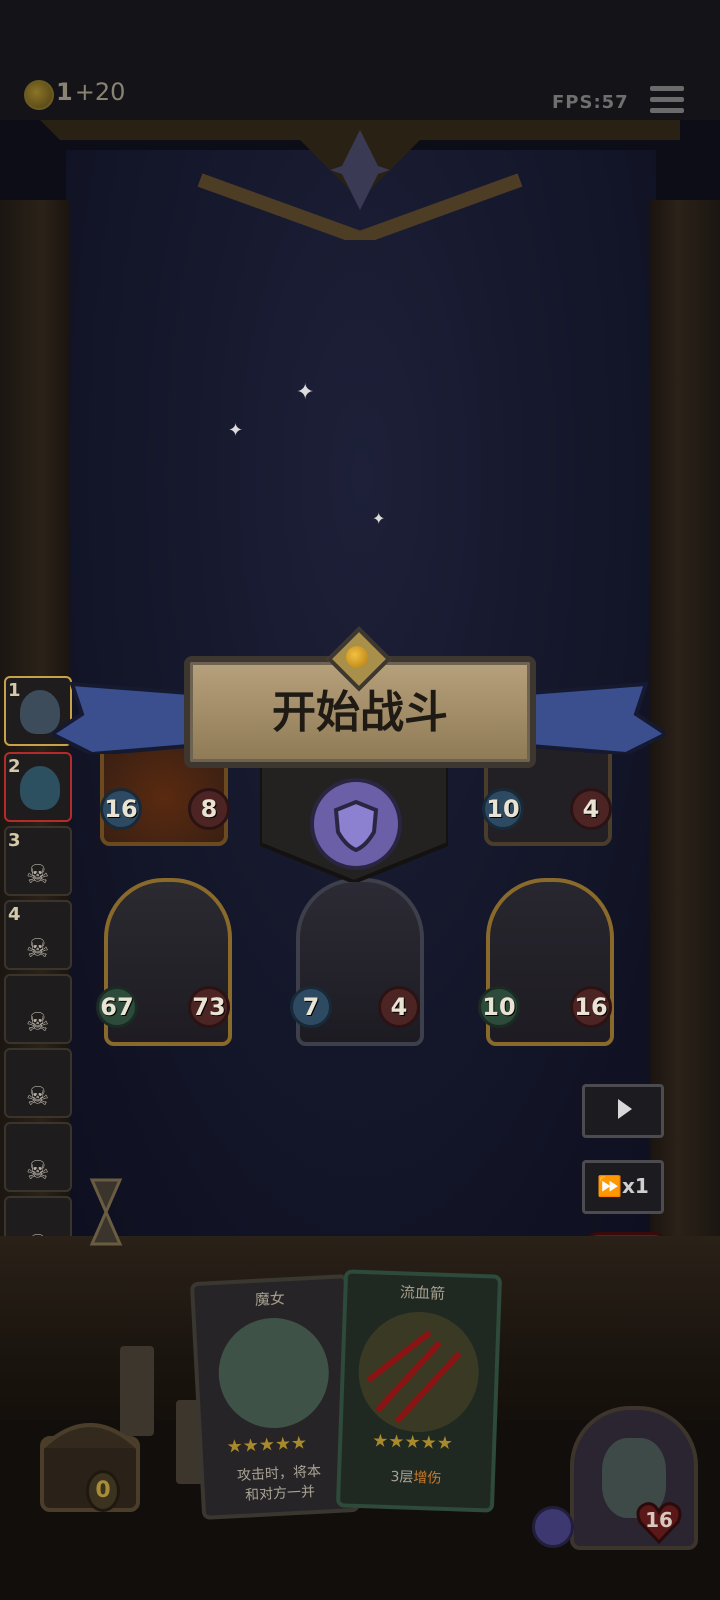  I want to click on hourglass-icon, so click(106, 1212).